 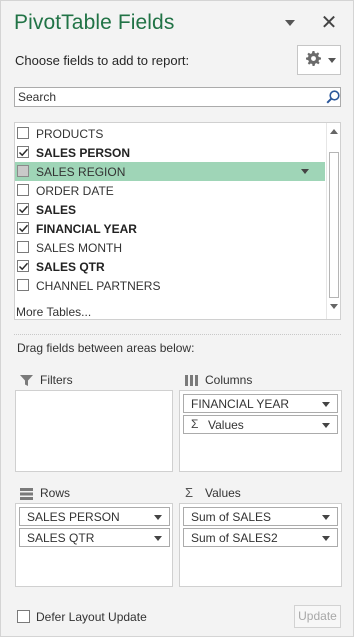 What do you see at coordinates (56, 380) in the screenshot?
I see `filters-title: Filters` at bounding box center [56, 380].